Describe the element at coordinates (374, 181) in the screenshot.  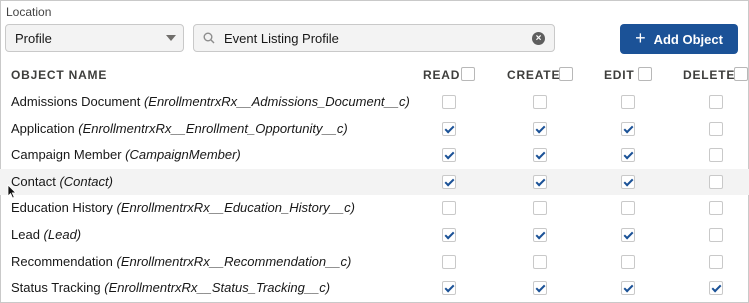
I see `table-row: Contact (Contact)` at that location.